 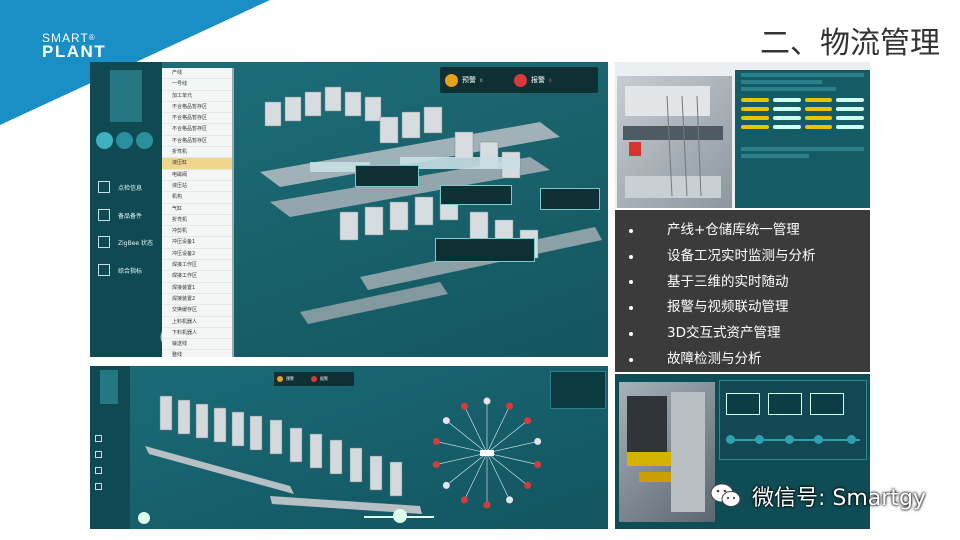 What do you see at coordinates (490, 448) in the screenshot?
I see `network-topology-graph` at bounding box center [490, 448].